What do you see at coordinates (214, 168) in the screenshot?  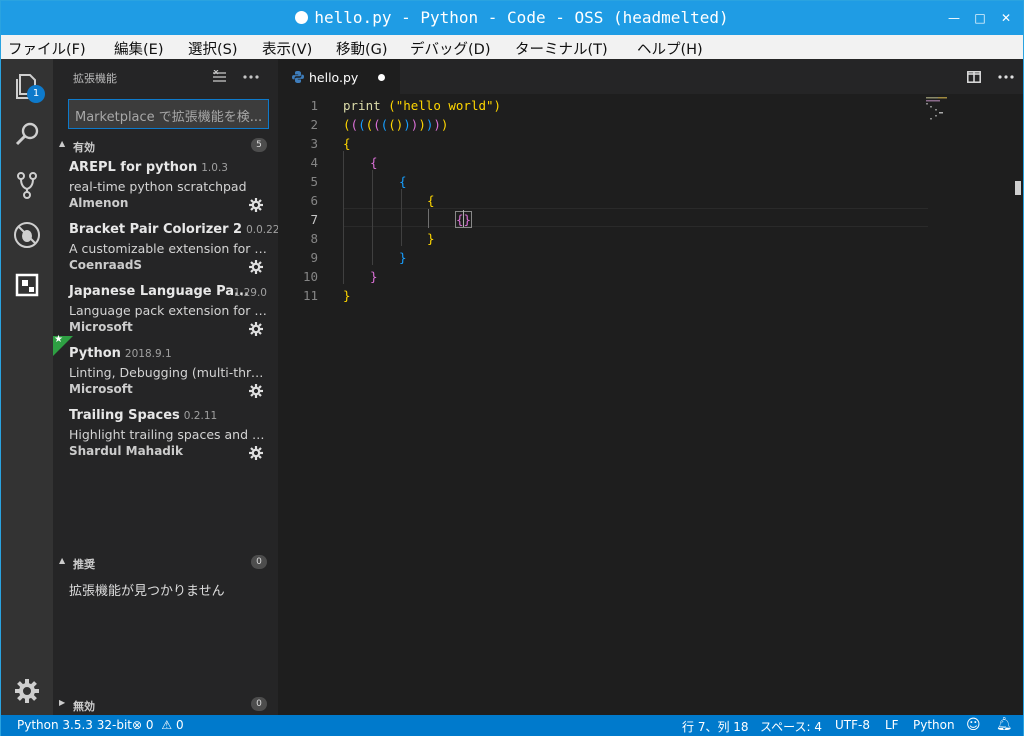 I see `extension-version: 1.0.3` at bounding box center [214, 168].